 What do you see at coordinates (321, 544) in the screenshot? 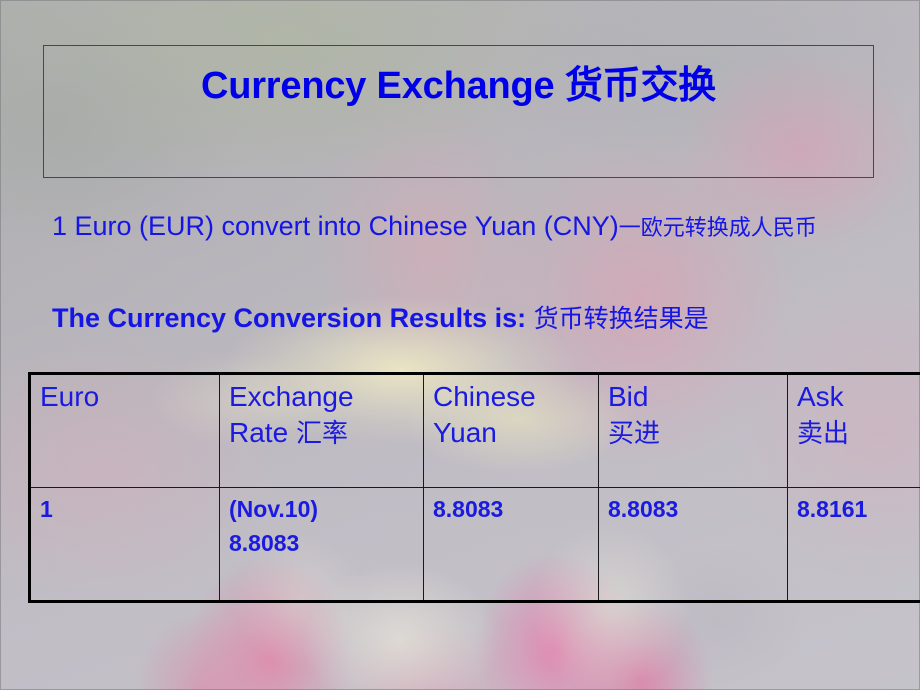
I see `cell-exchange-rate-value: (Nov.10) 8.8083` at bounding box center [321, 544].